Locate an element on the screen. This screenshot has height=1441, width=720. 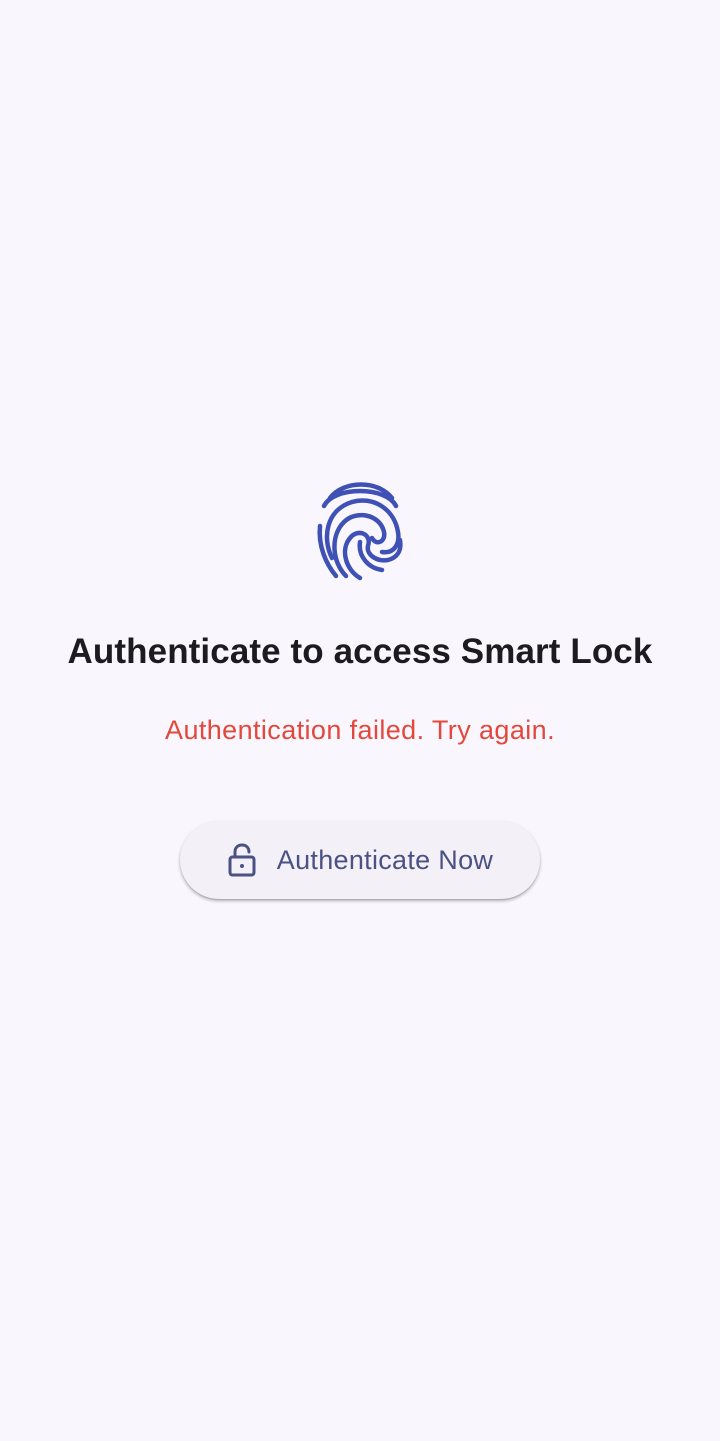
authenticate-now-label: Authenticate Now is located at coordinates (385, 859).